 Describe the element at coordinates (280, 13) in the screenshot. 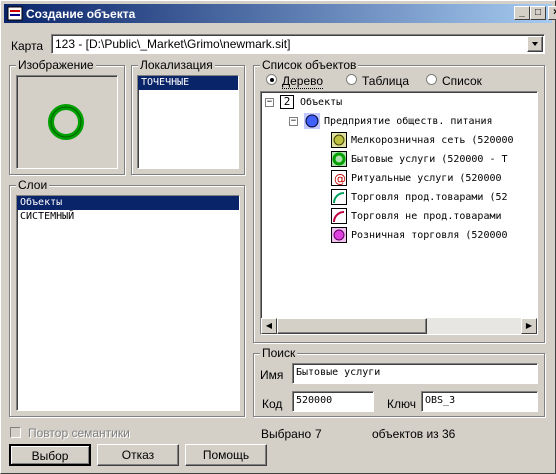

I see `title-bar: Создание объекта _ □ ×` at that location.